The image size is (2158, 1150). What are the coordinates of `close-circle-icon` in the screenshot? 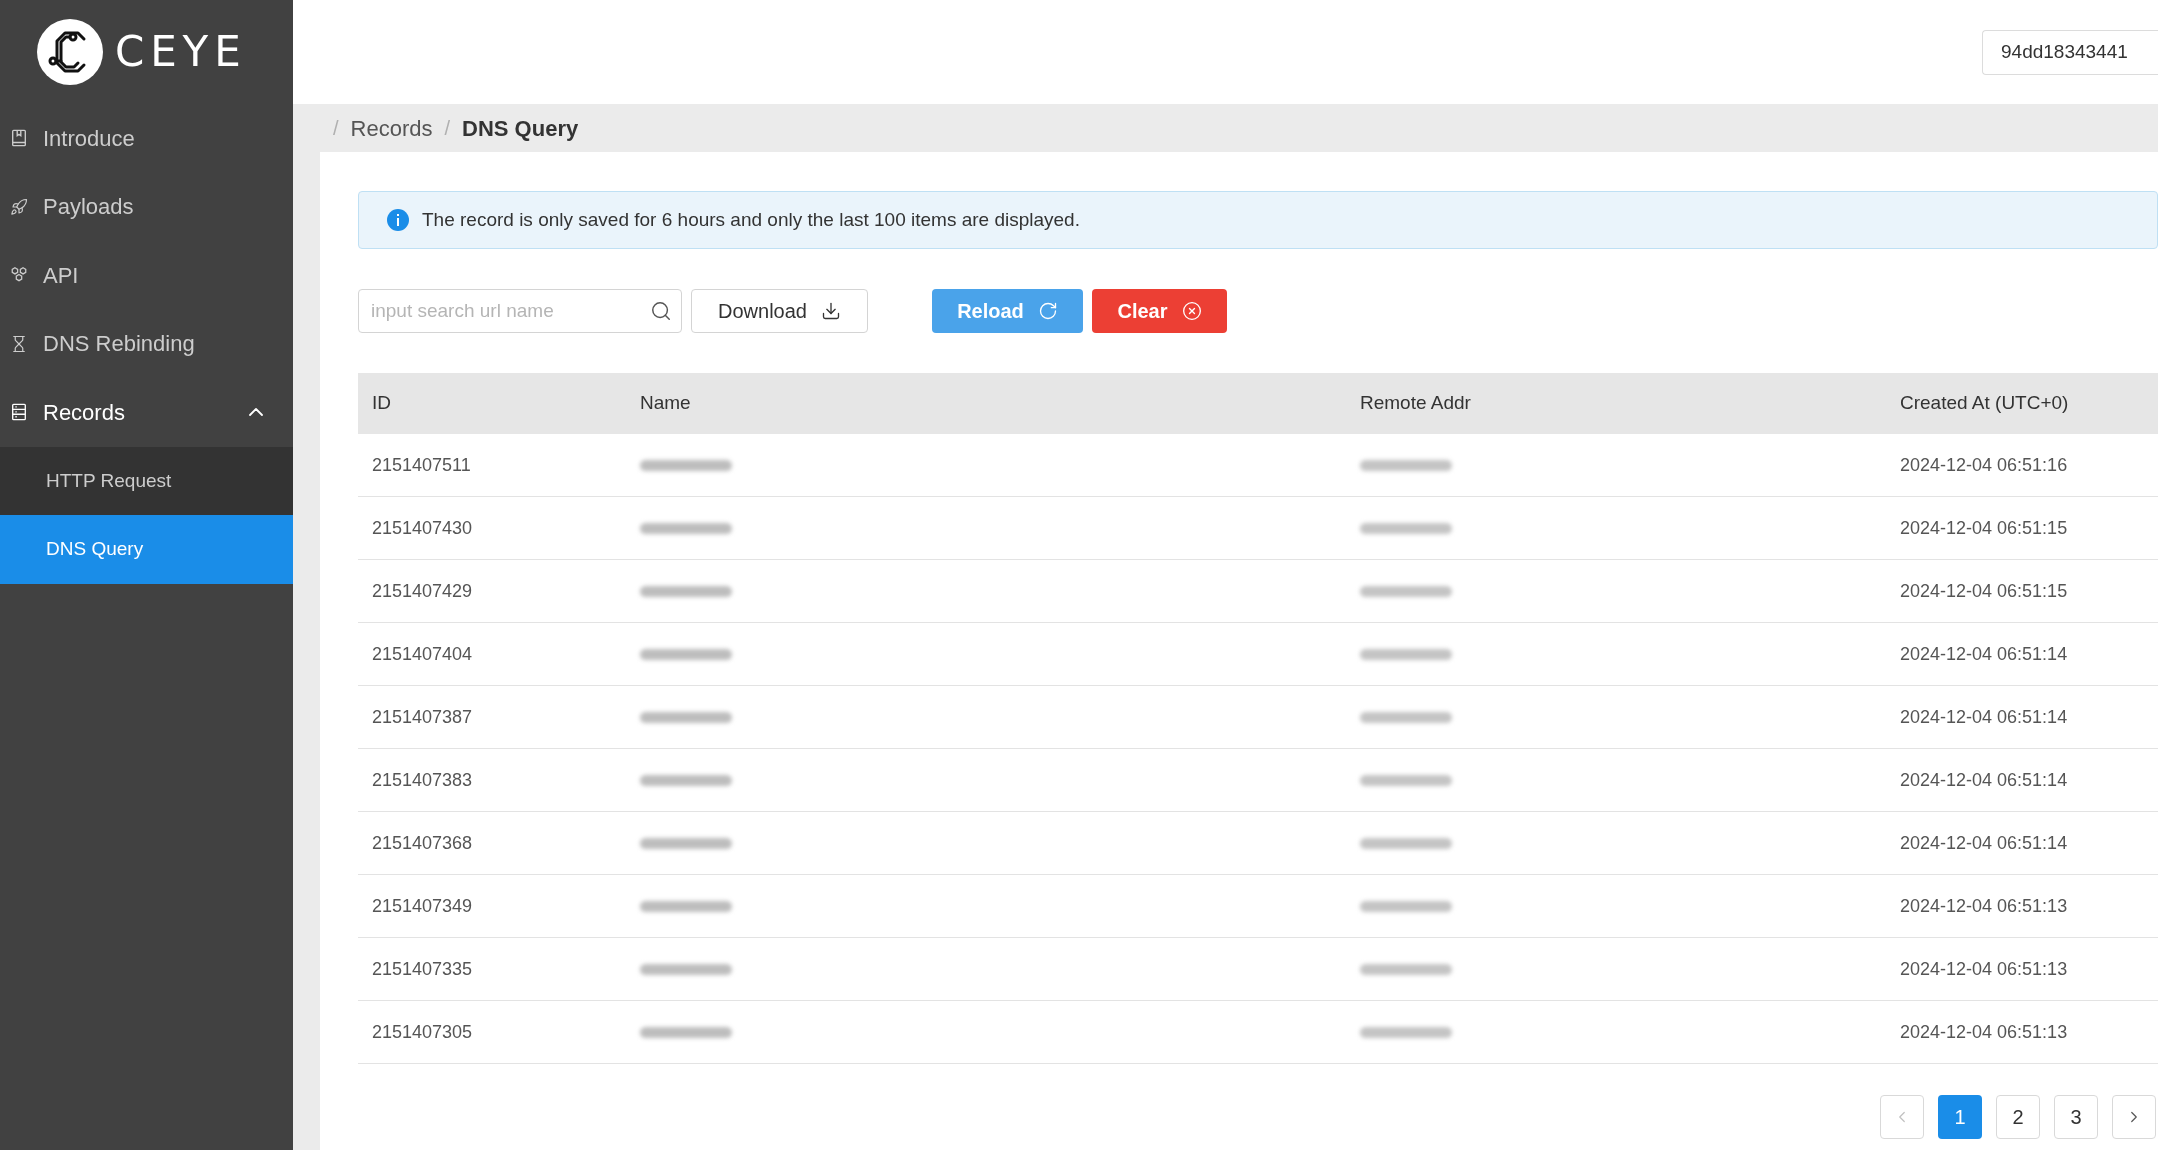 It's located at (1191, 311).